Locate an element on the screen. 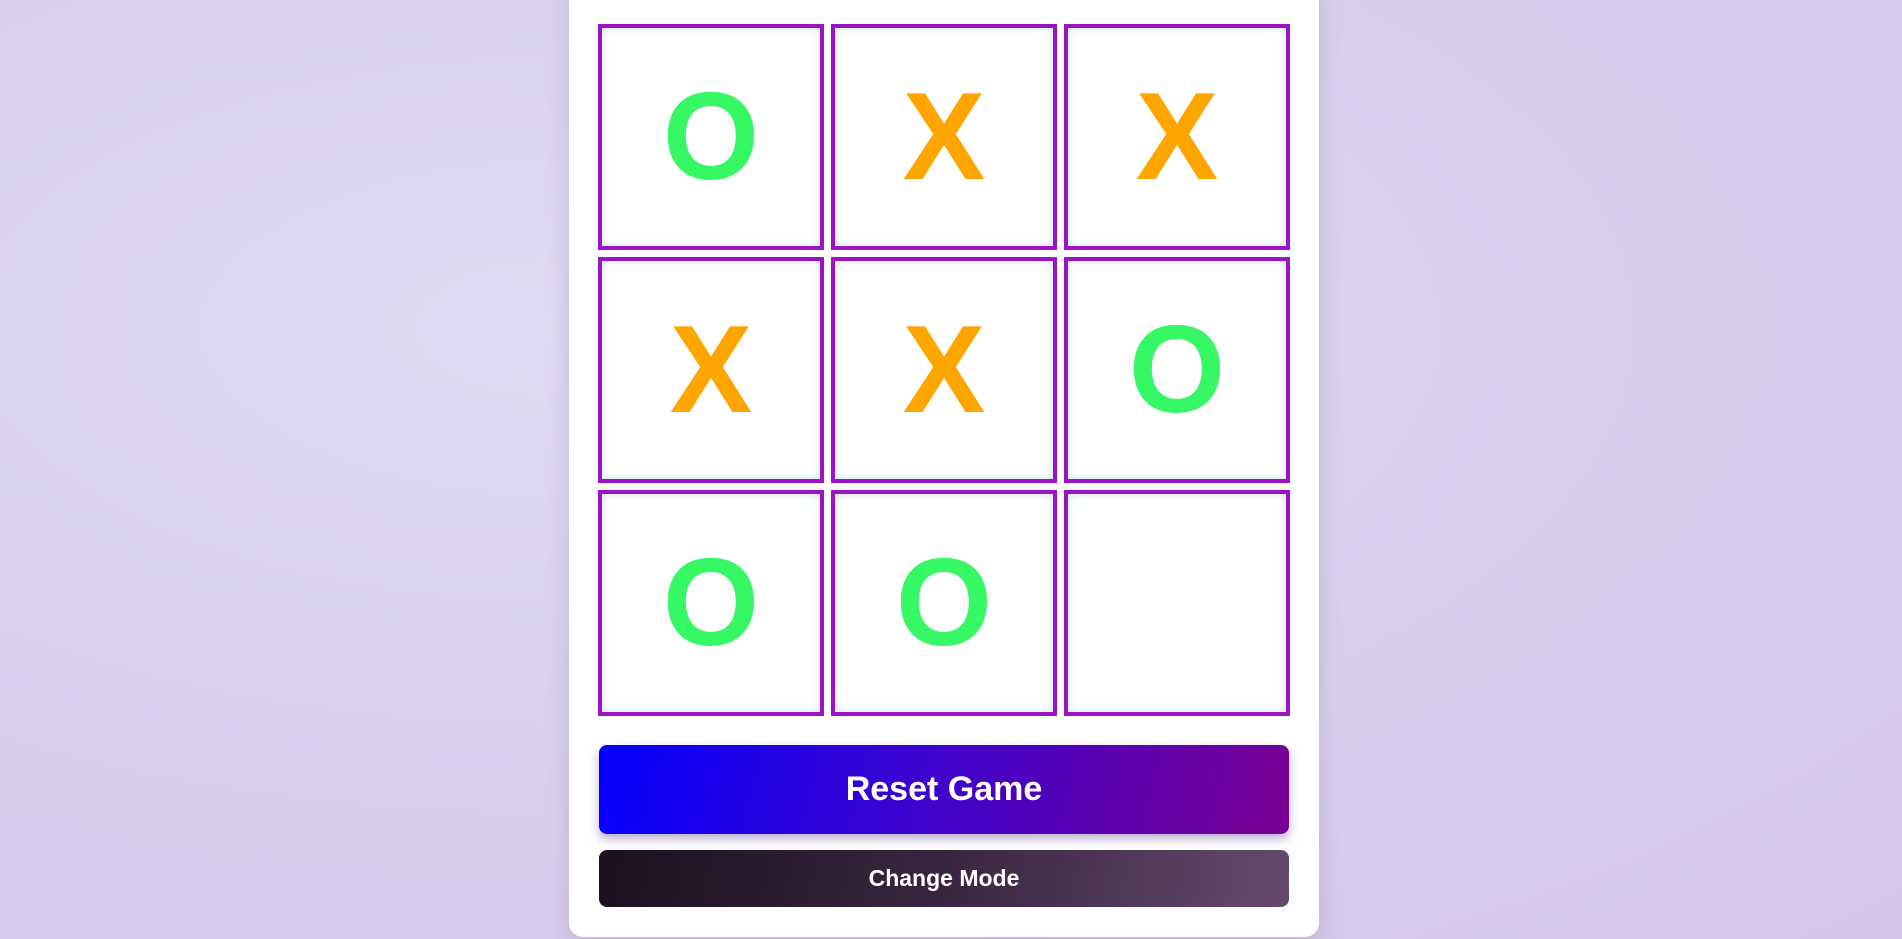 Image resolution: width=1902 pixels, height=939 pixels. board-cell-5: X is located at coordinates (944, 370).